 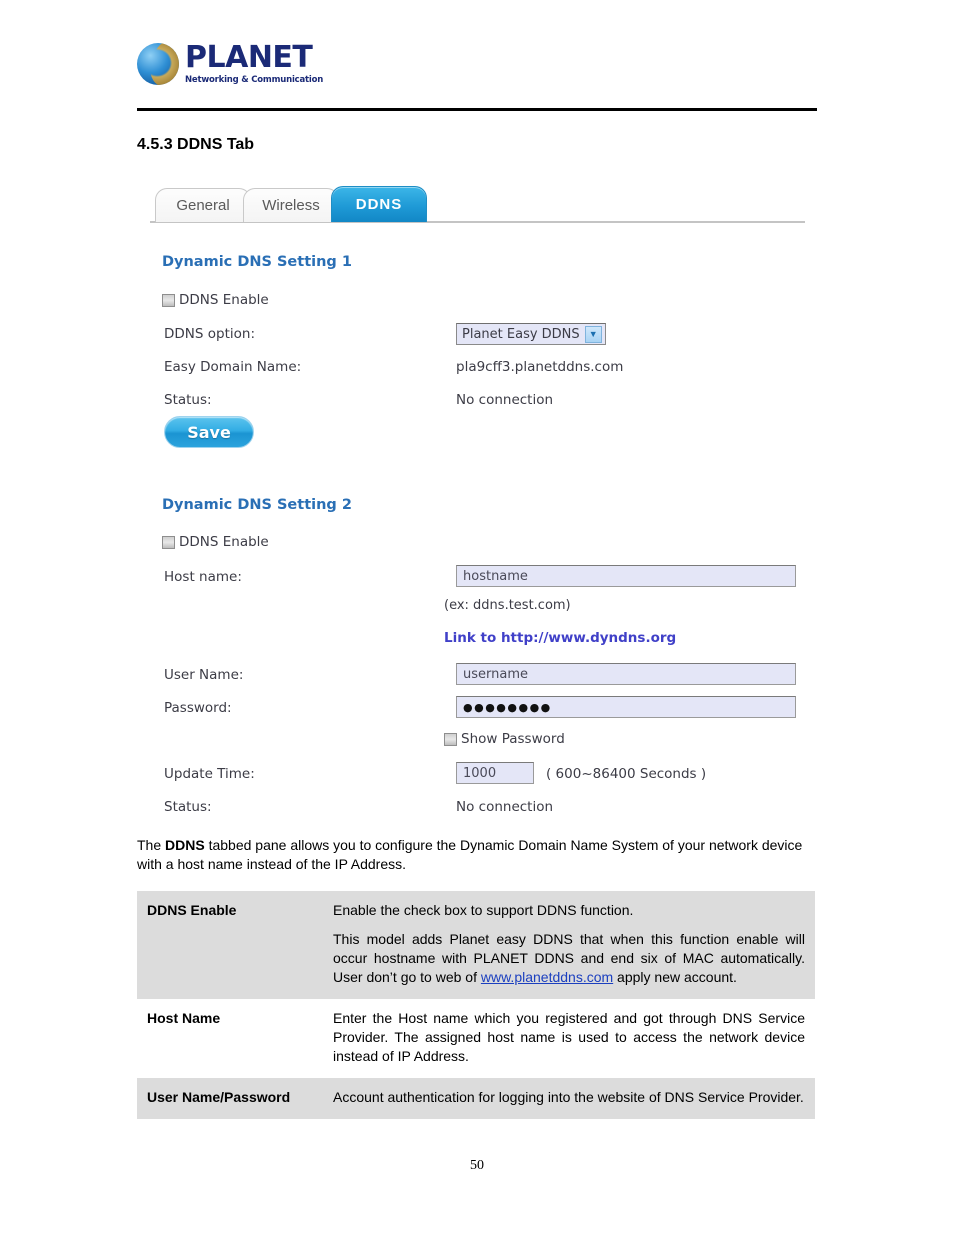 I want to click on show-password-label: Show Password, so click(x=513, y=739).